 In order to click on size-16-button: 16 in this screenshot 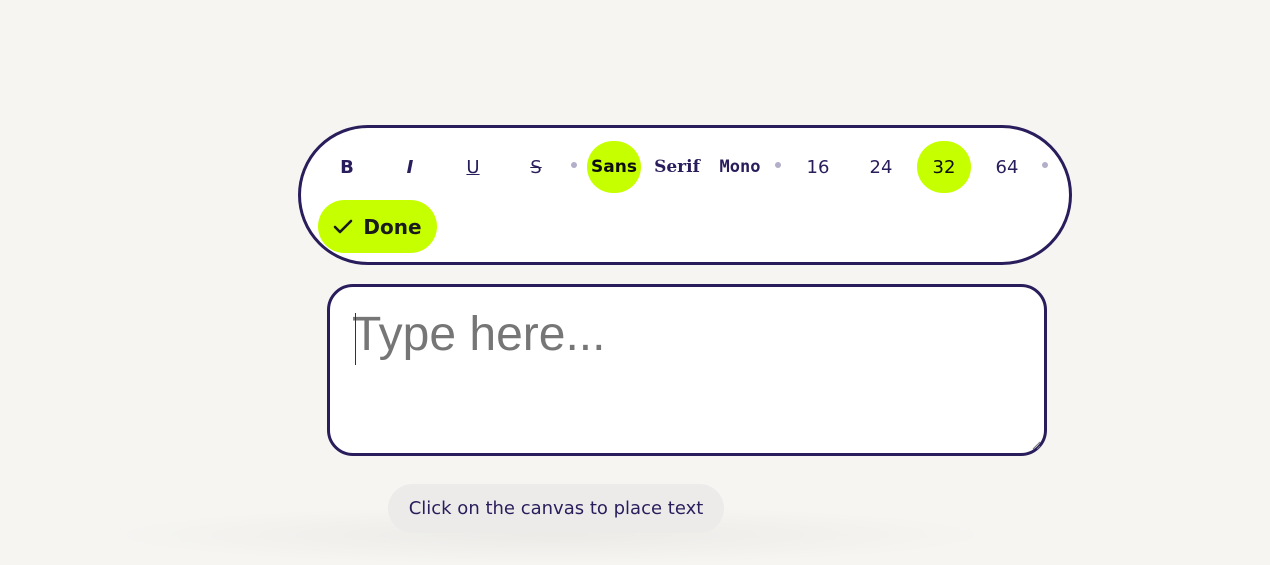, I will do `click(818, 167)`.